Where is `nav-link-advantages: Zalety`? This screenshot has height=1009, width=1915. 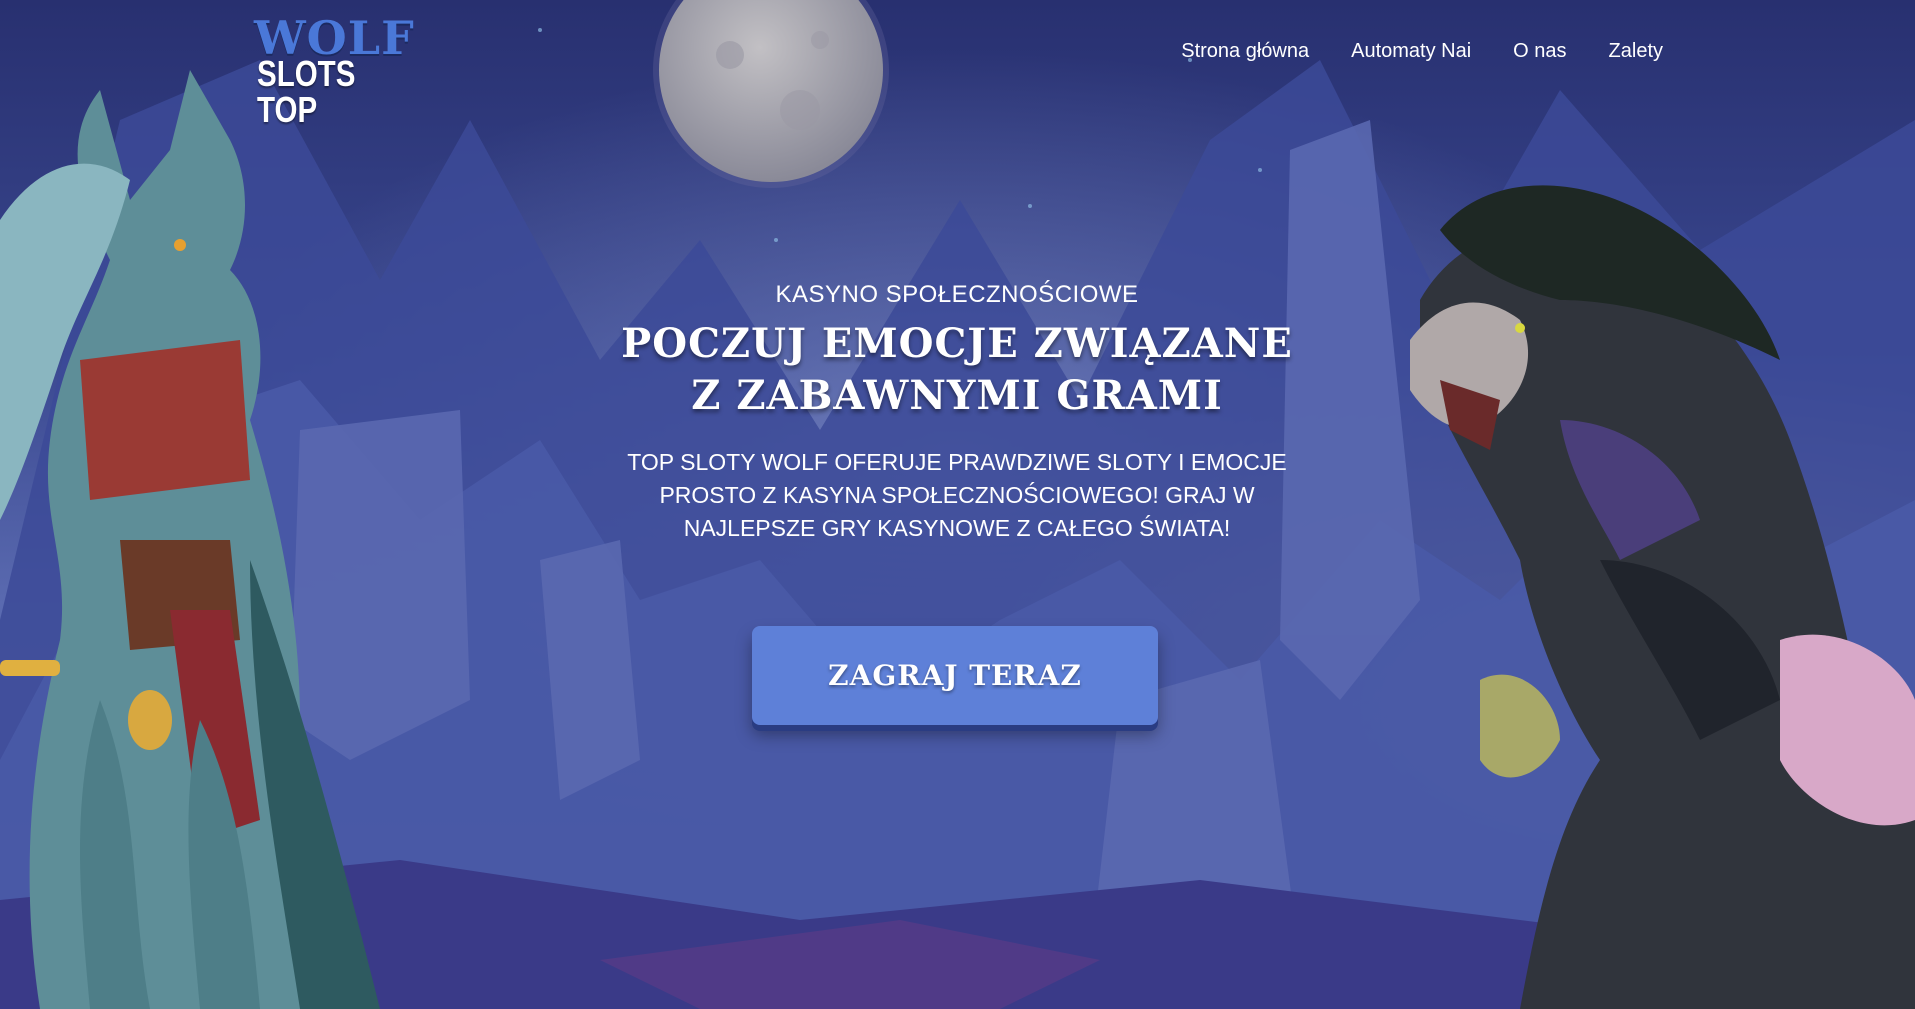
nav-link-advantages: Zalety is located at coordinates (1636, 51).